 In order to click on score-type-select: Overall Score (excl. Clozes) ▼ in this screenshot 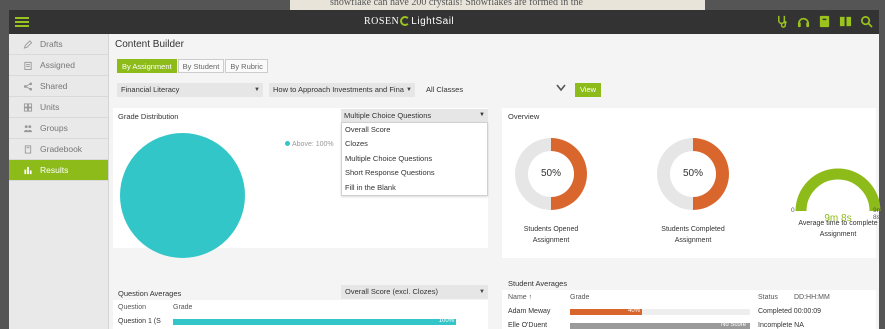, I will do `click(414, 292)`.